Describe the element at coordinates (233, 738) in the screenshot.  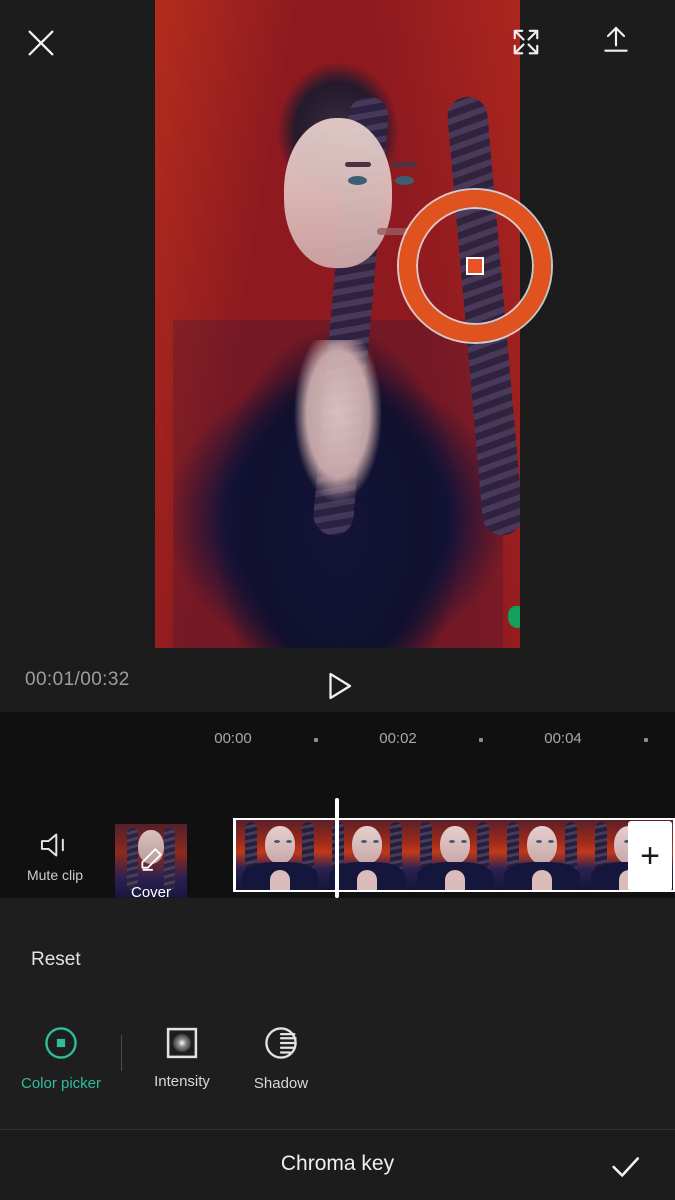
I see `ruler-tick-label: 00:00` at that location.